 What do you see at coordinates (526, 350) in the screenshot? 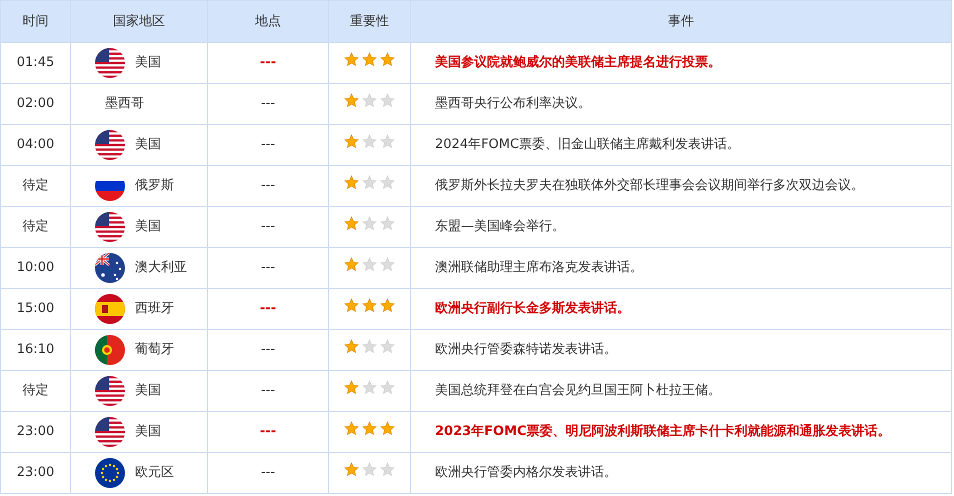
I see `event-text: 欧洲央行管委森特诺发表讲话。` at bounding box center [526, 350].